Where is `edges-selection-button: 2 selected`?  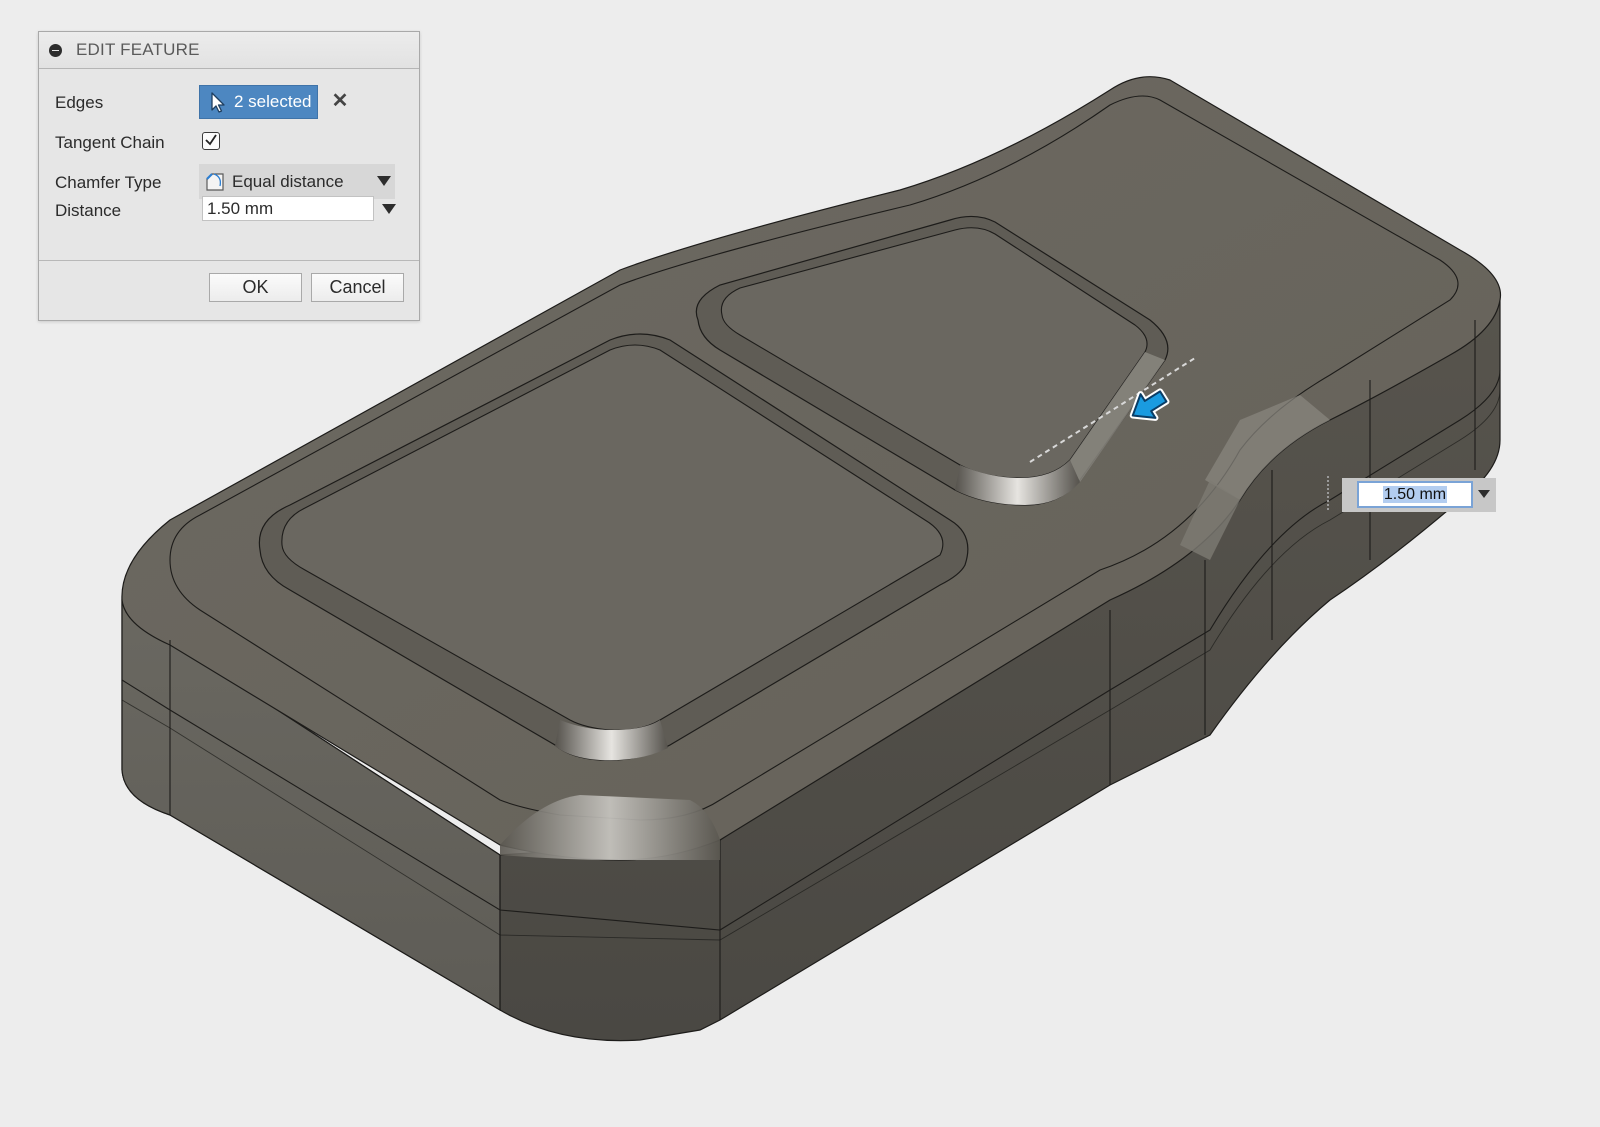
edges-selection-button: 2 selected is located at coordinates (258, 102).